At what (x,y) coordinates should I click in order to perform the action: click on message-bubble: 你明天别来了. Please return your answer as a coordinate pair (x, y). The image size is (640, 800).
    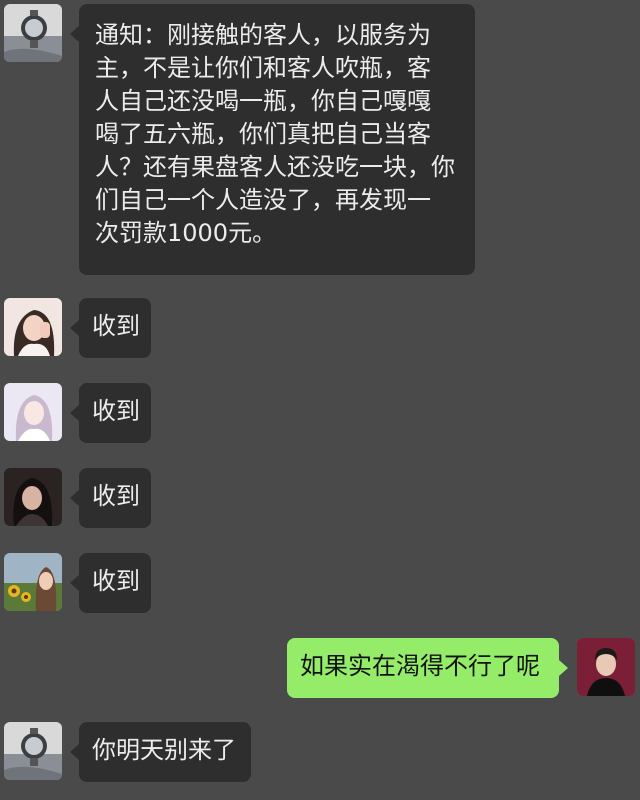
    Looking at the image, I should click on (160, 752).